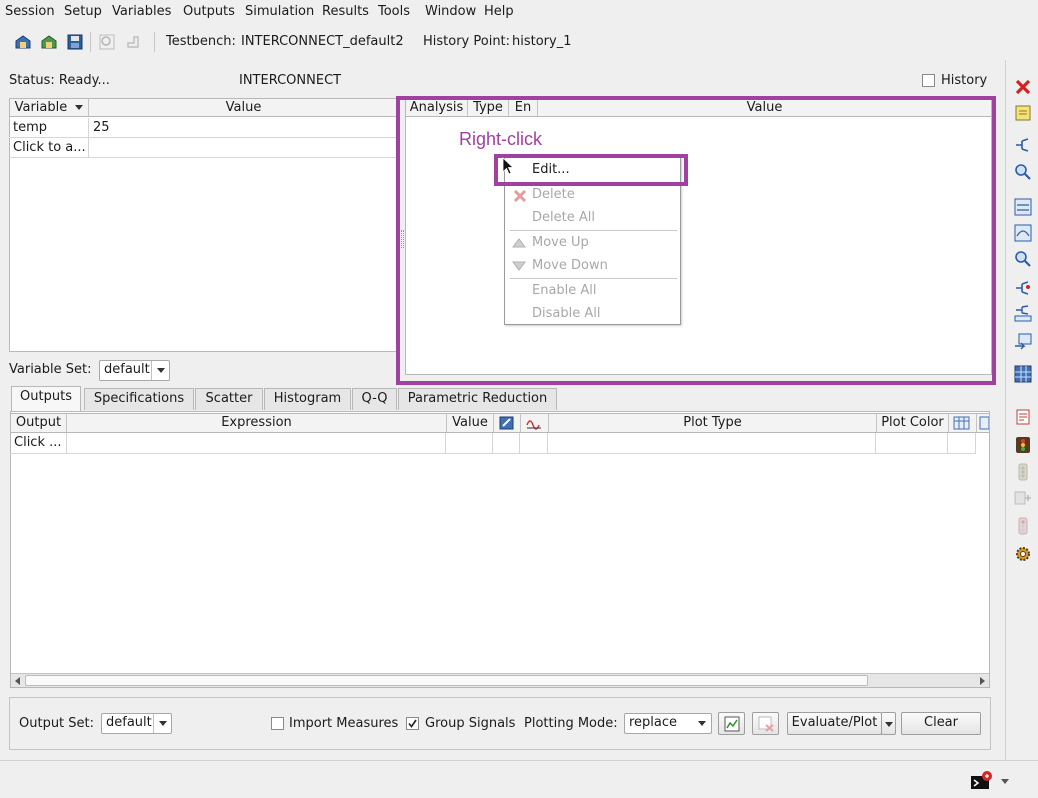  I want to click on close-icon, so click(1023, 87).